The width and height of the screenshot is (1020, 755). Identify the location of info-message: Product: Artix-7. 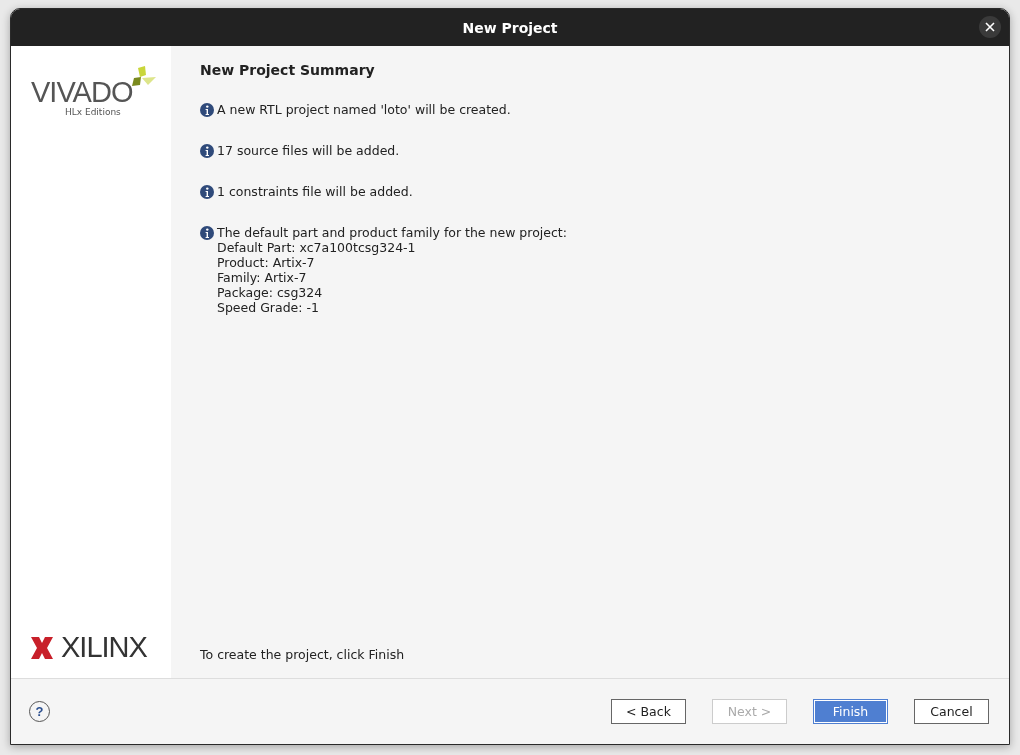
(266, 262).